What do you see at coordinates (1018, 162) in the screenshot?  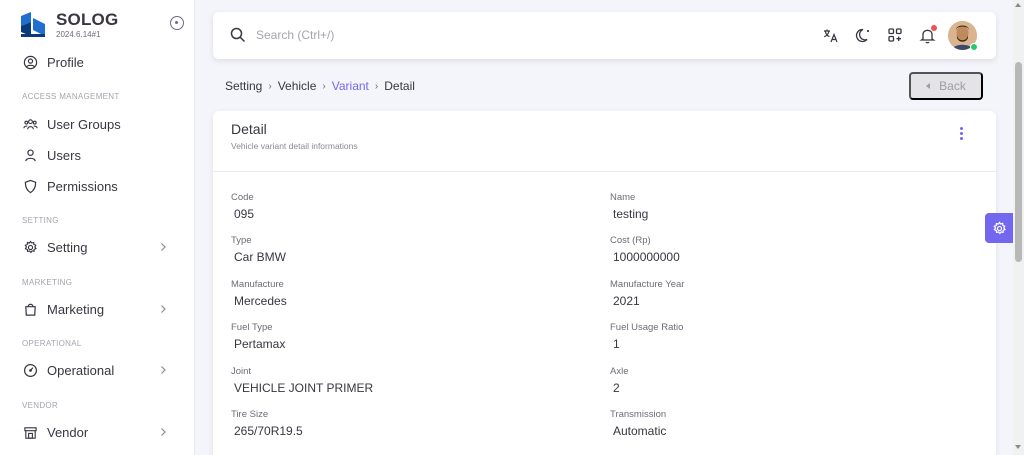 I see `scrollbar-thumb` at bounding box center [1018, 162].